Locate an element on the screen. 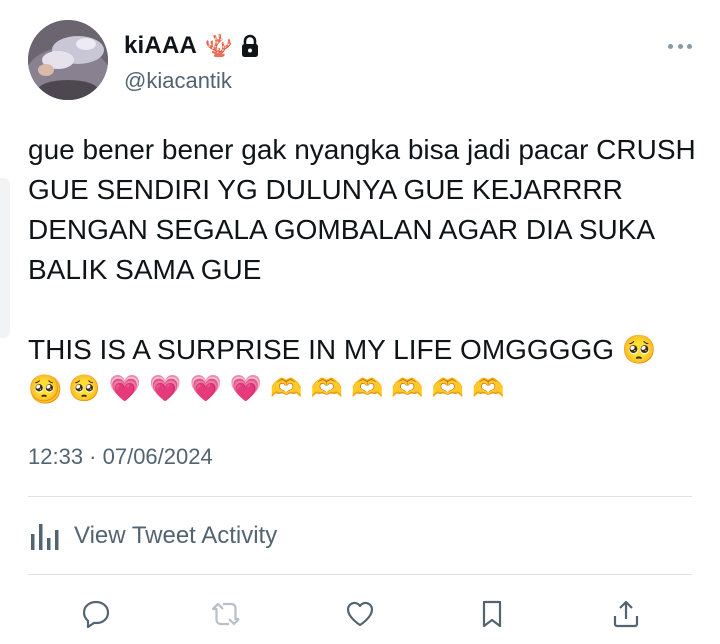 The height and width of the screenshot is (644, 720). view-tweet-activity-label: View Tweet Activity is located at coordinates (176, 535).